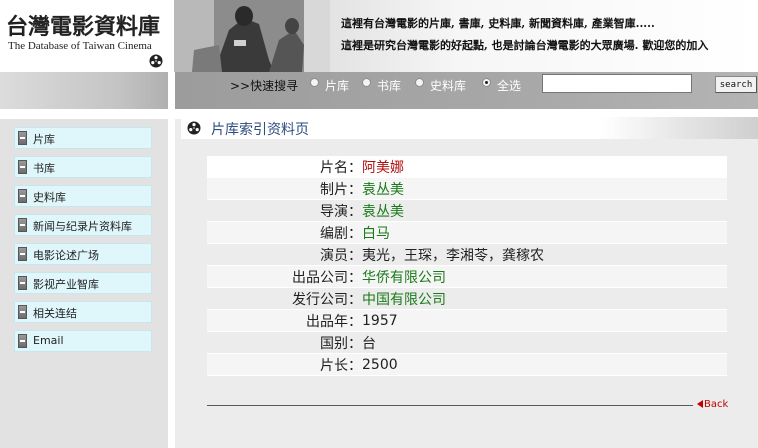 The image size is (758, 448). I want to click on table-row: 出品公司 ： 华侨有限公司, so click(467, 276).